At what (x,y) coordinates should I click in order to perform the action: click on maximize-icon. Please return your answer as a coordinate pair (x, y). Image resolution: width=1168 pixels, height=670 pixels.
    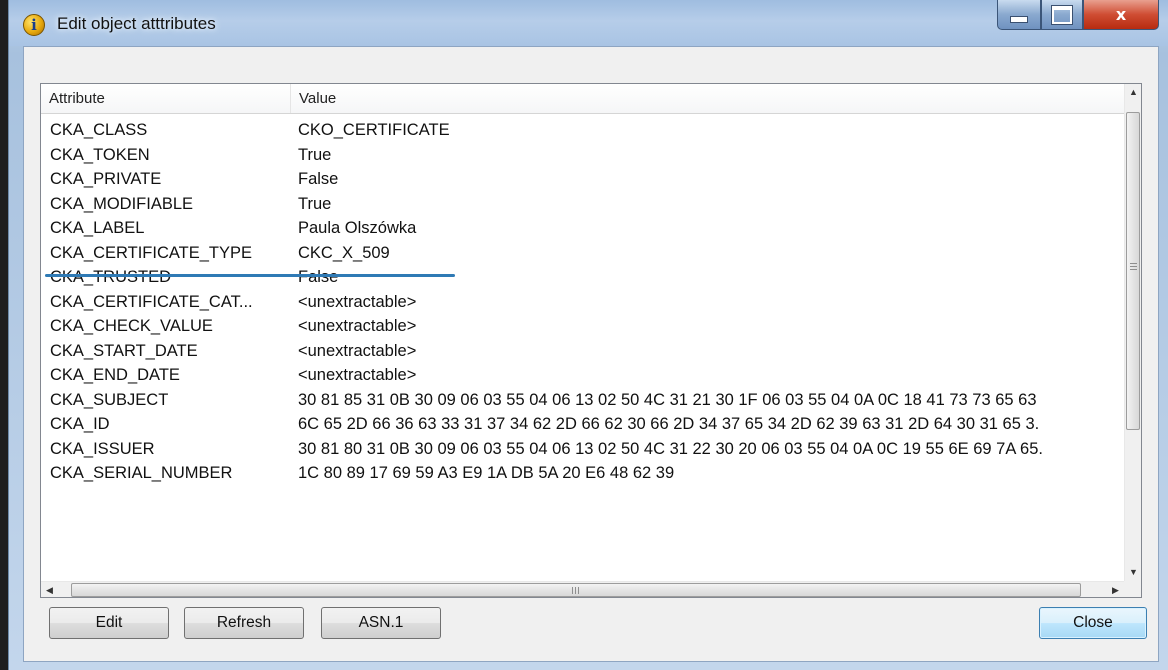
    Looking at the image, I should click on (1062, 14).